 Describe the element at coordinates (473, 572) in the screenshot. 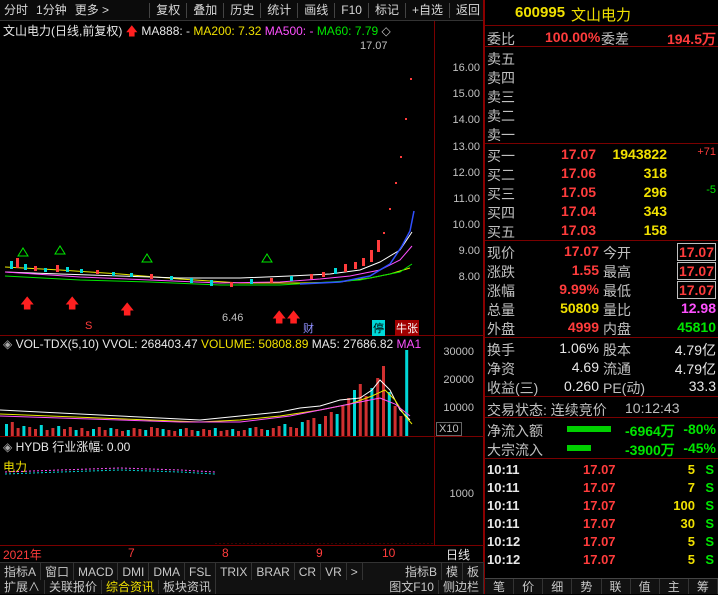

I see `tab-board: 板` at that location.